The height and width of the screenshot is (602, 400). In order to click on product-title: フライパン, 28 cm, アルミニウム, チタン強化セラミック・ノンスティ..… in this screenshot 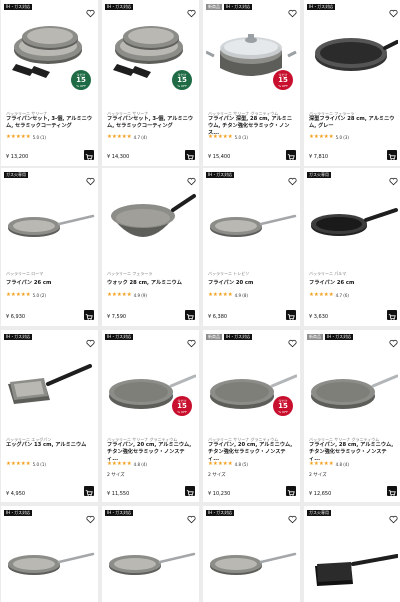, I will do `click(353, 452)`.